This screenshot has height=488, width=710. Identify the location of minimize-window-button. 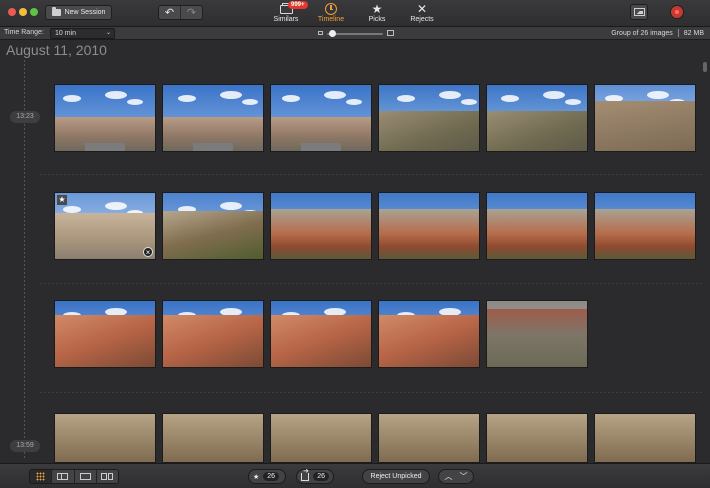
(23, 12).